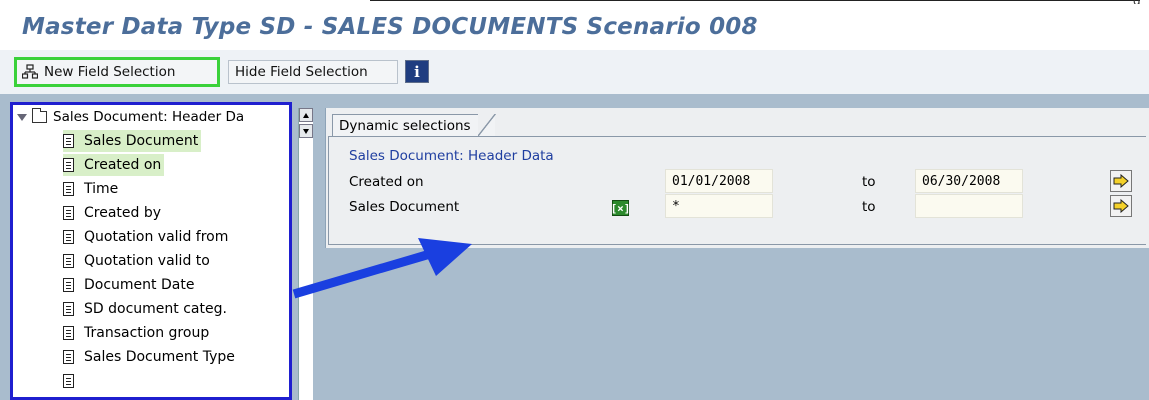  Describe the element at coordinates (451, 156) in the screenshot. I see `group-label: Sales Document: Header Data` at that location.